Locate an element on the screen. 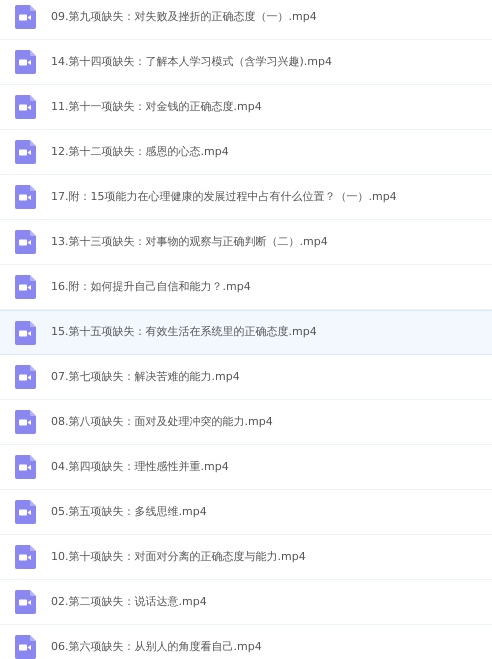 The width and height of the screenshot is (492, 659). file-name: 12.第十二项缺失：感恩的心态.mp4 is located at coordinates (140, 152).